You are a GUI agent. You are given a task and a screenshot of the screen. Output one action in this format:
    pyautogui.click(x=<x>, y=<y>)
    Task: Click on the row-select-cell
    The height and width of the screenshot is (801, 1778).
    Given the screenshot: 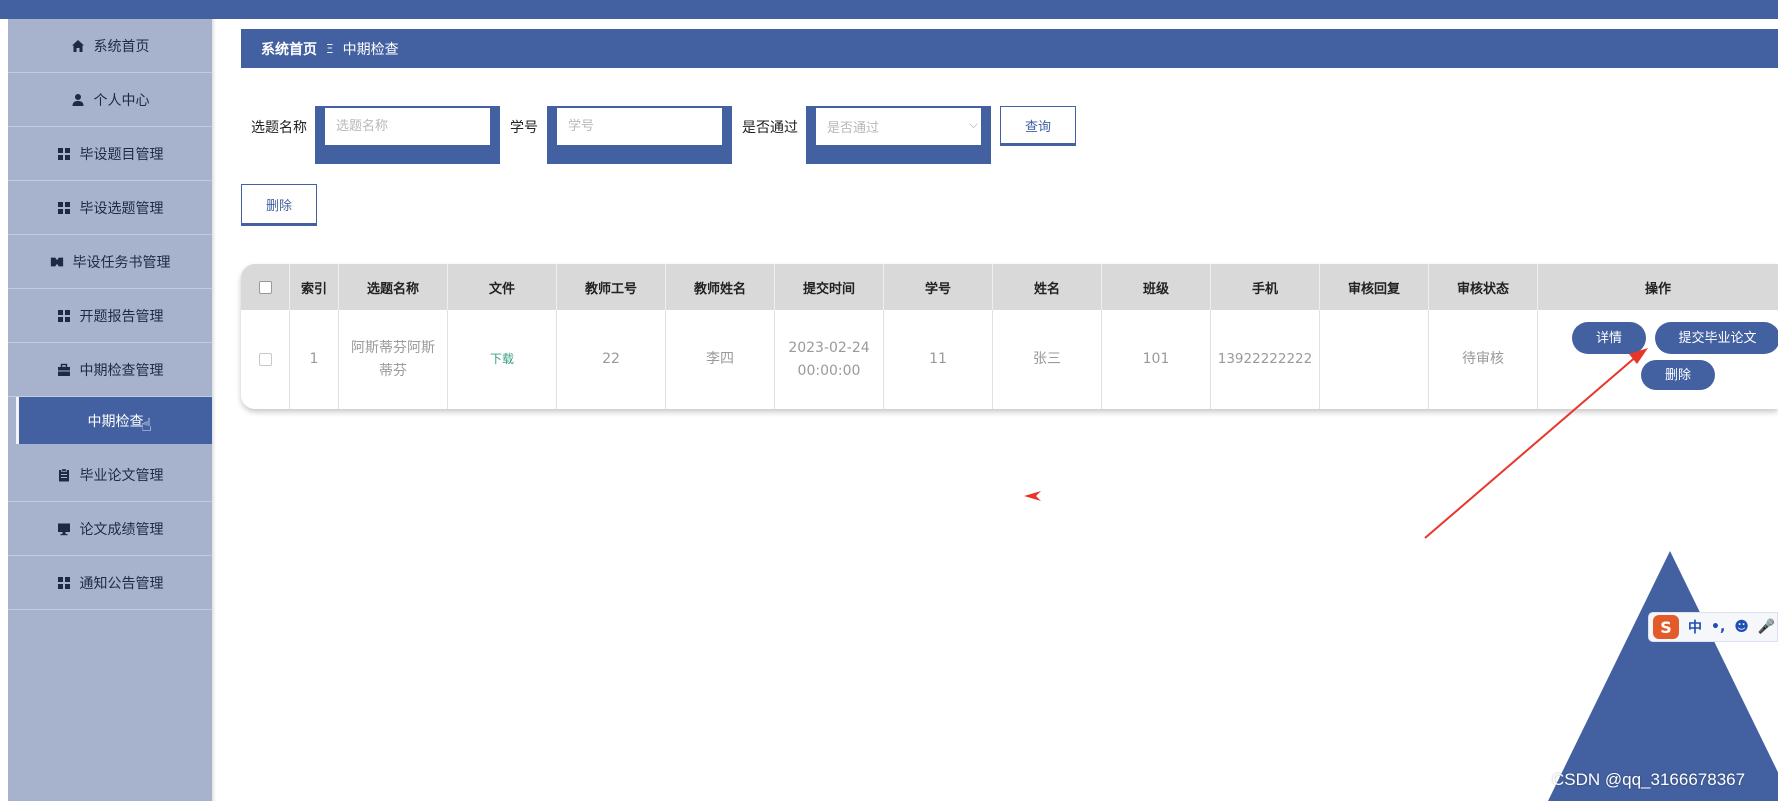 What is the action you would take?
    pyautogui.click(x=265, y=359)
    